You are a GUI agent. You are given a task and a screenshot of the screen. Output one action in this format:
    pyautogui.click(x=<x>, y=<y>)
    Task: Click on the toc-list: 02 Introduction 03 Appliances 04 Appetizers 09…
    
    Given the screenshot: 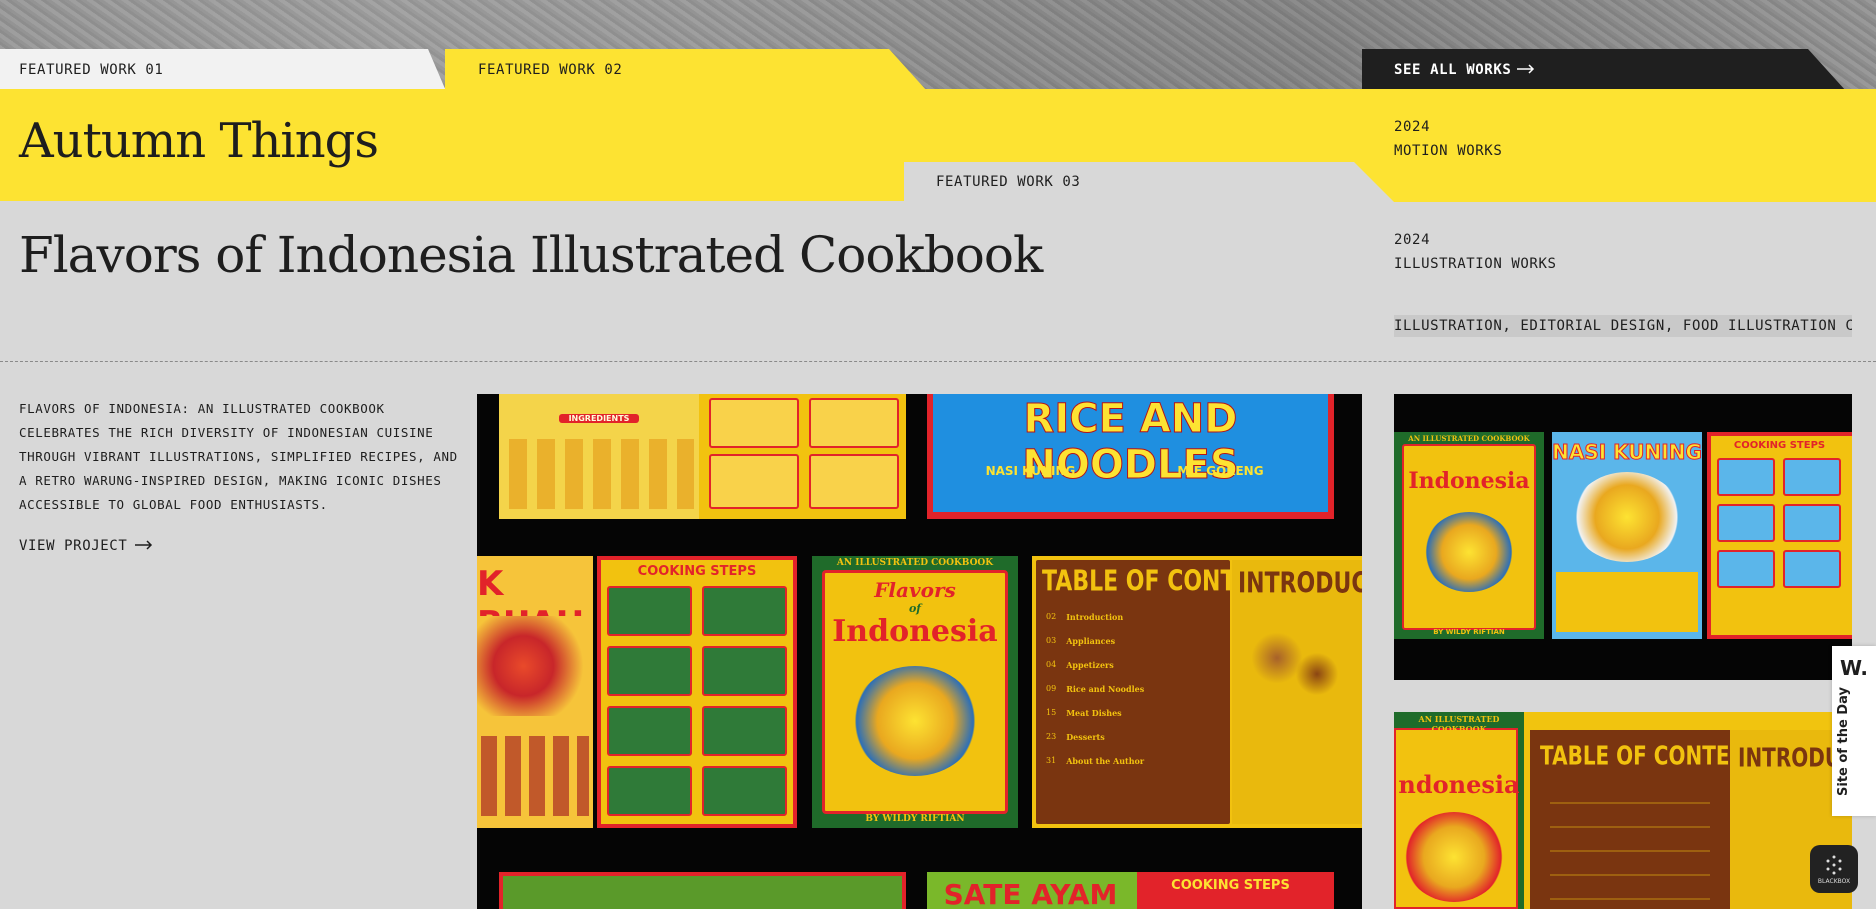 What is the action you would take?
    pyautogui.click(x=1136, y=696)
    